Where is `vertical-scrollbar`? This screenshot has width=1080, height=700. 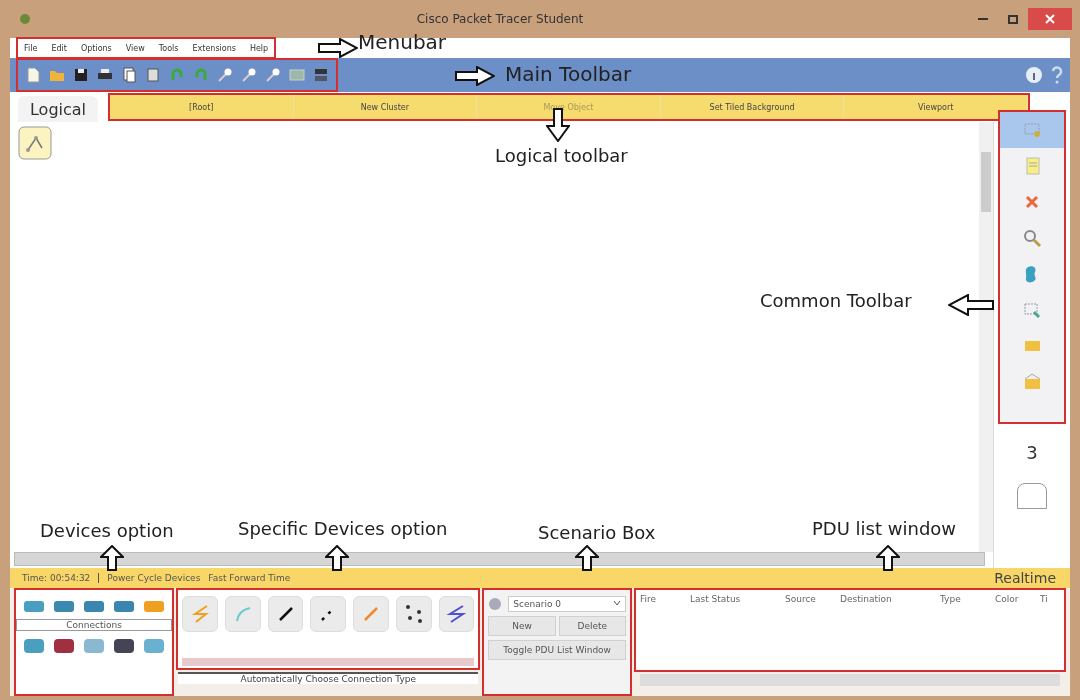 vertical-scrollbar is located at coordinates (986, 337).